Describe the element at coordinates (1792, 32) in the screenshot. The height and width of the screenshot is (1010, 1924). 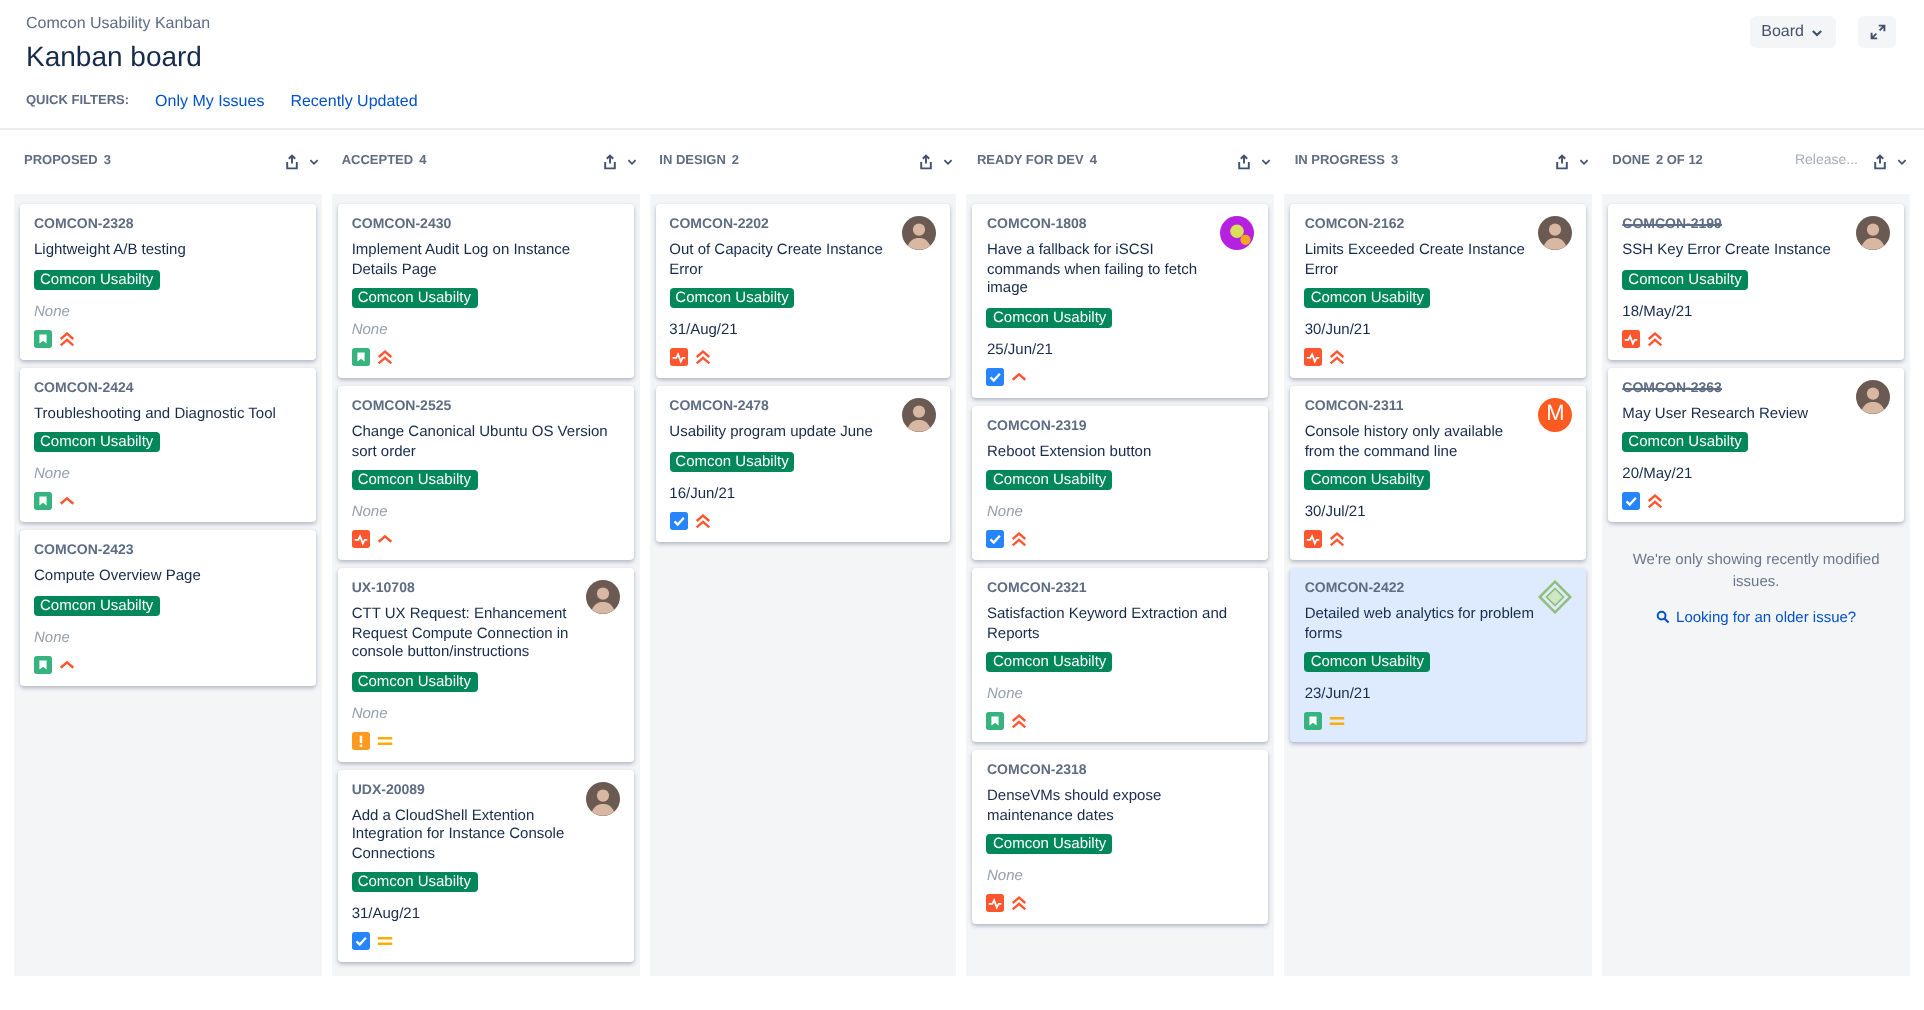
I see `board-dropdown: Board` at that location.